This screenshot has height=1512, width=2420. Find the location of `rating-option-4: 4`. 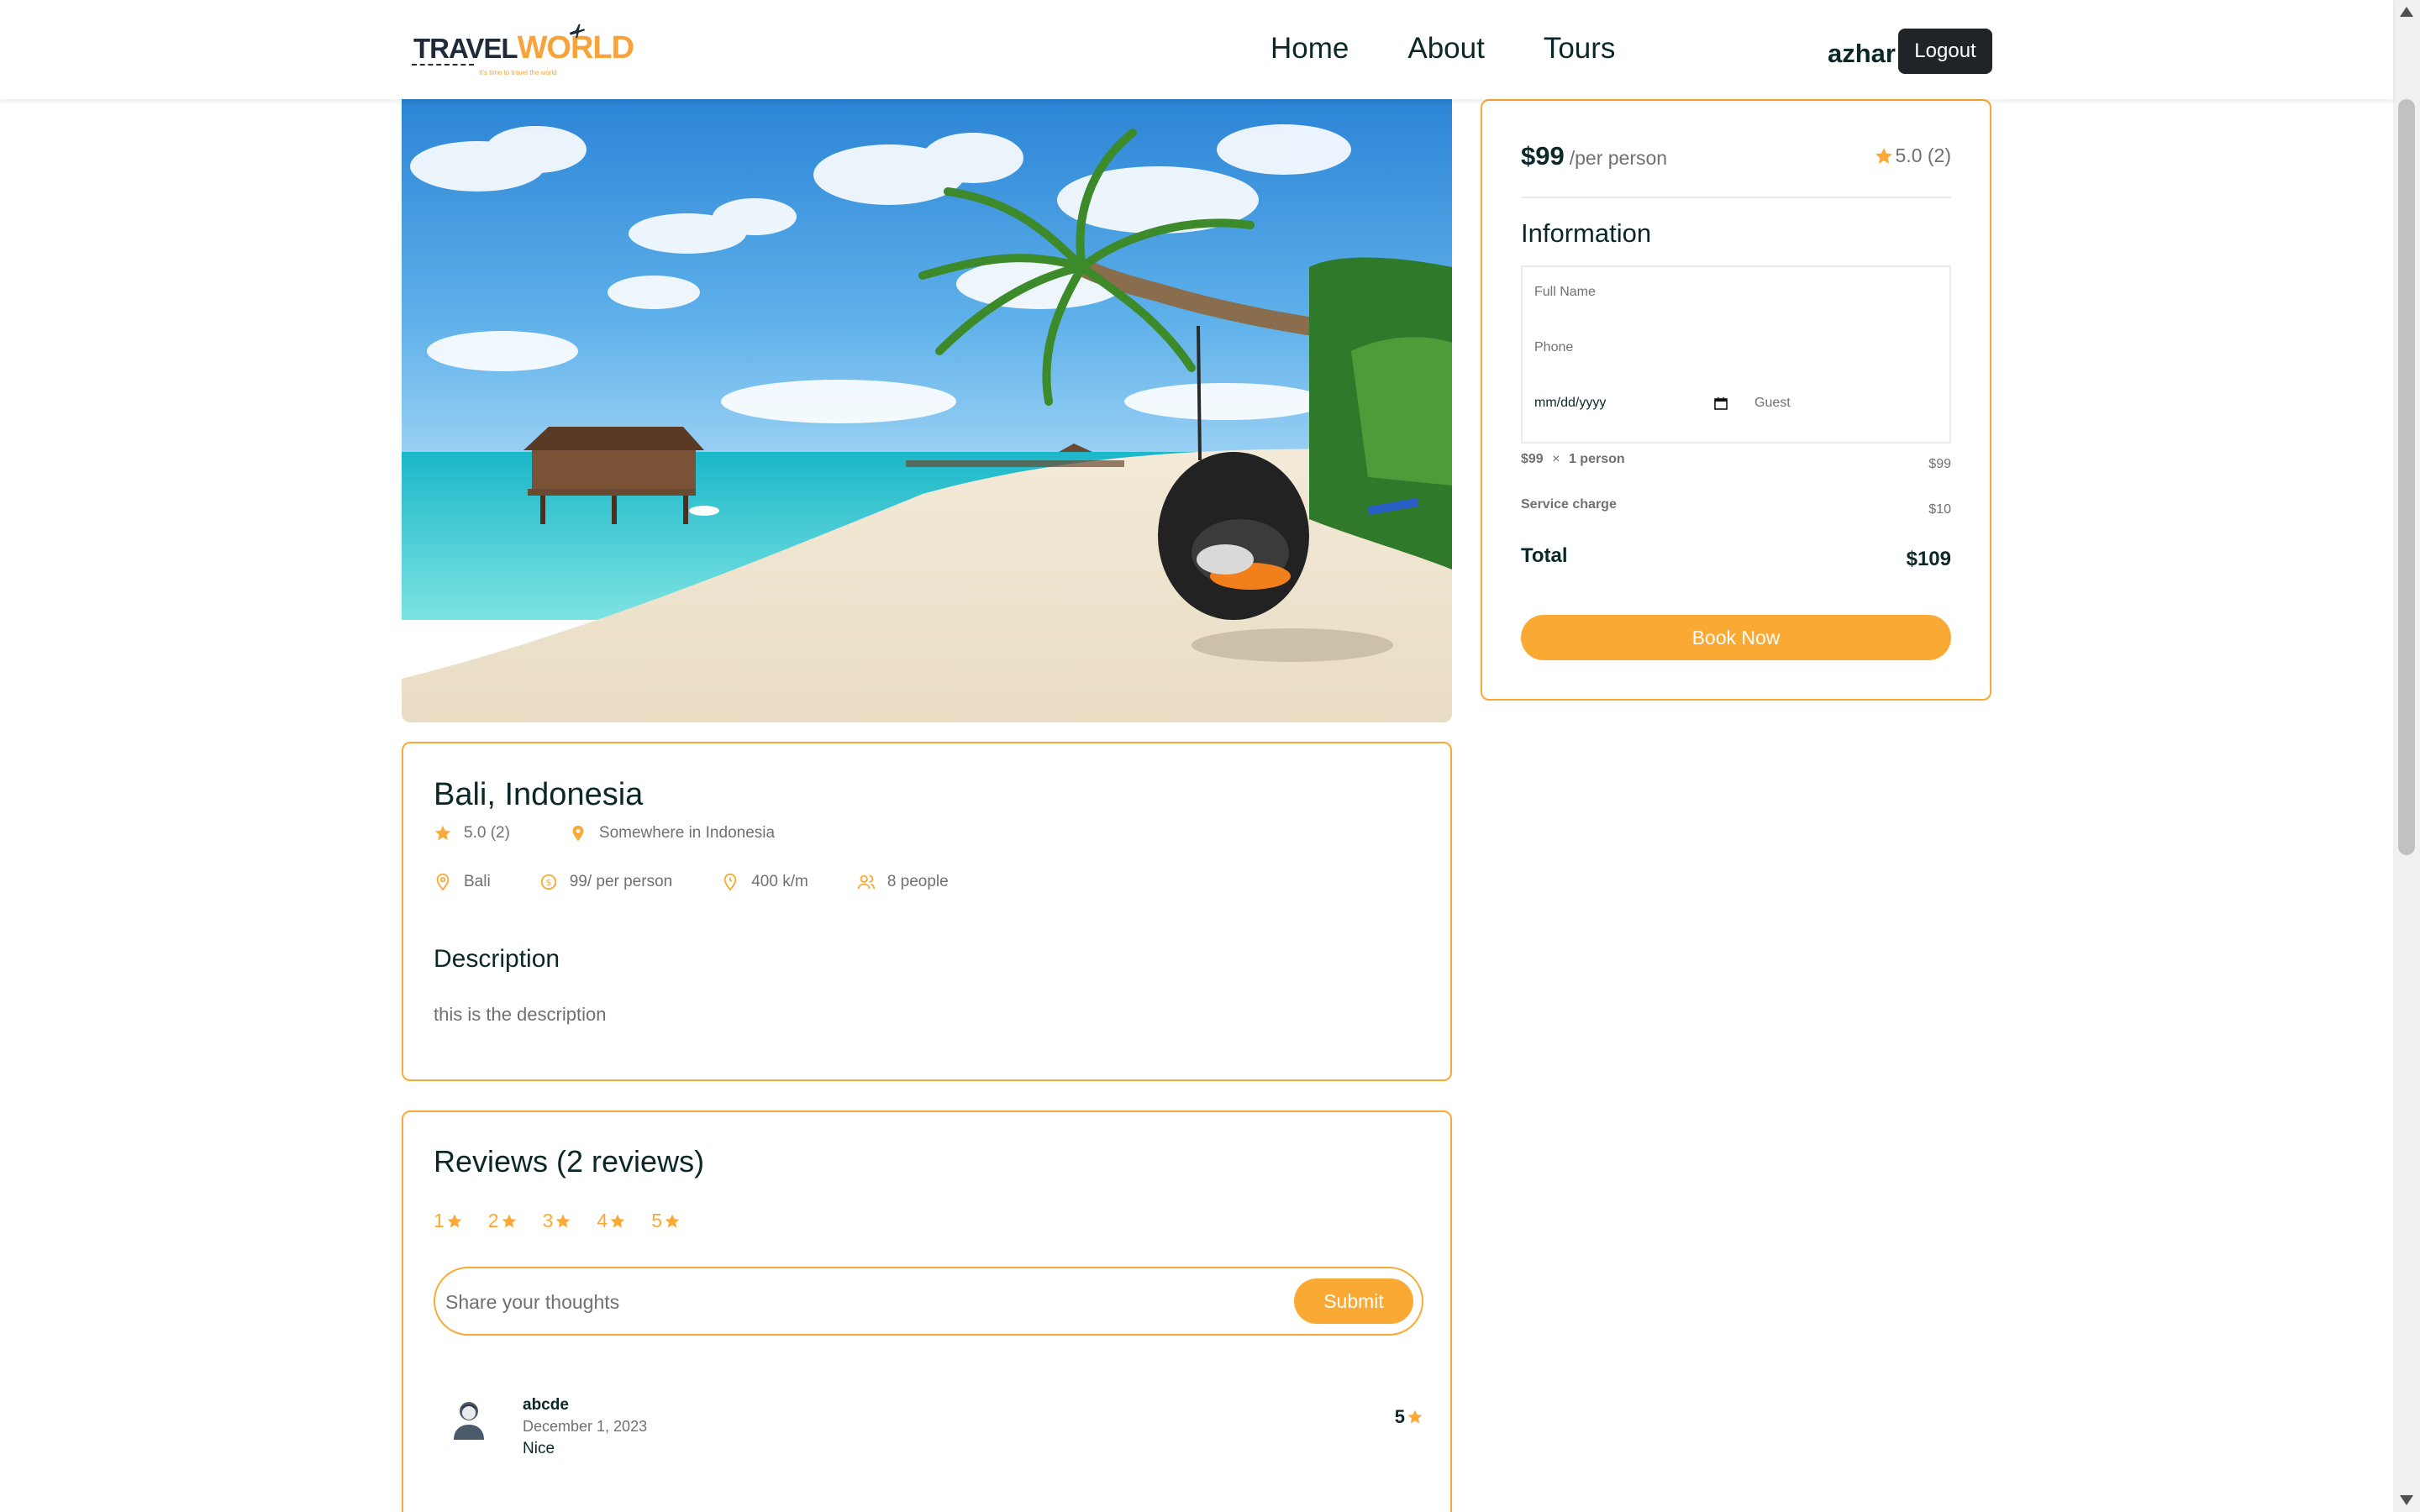

rating-option-4: 4 is located at coordinates (612, 1221).